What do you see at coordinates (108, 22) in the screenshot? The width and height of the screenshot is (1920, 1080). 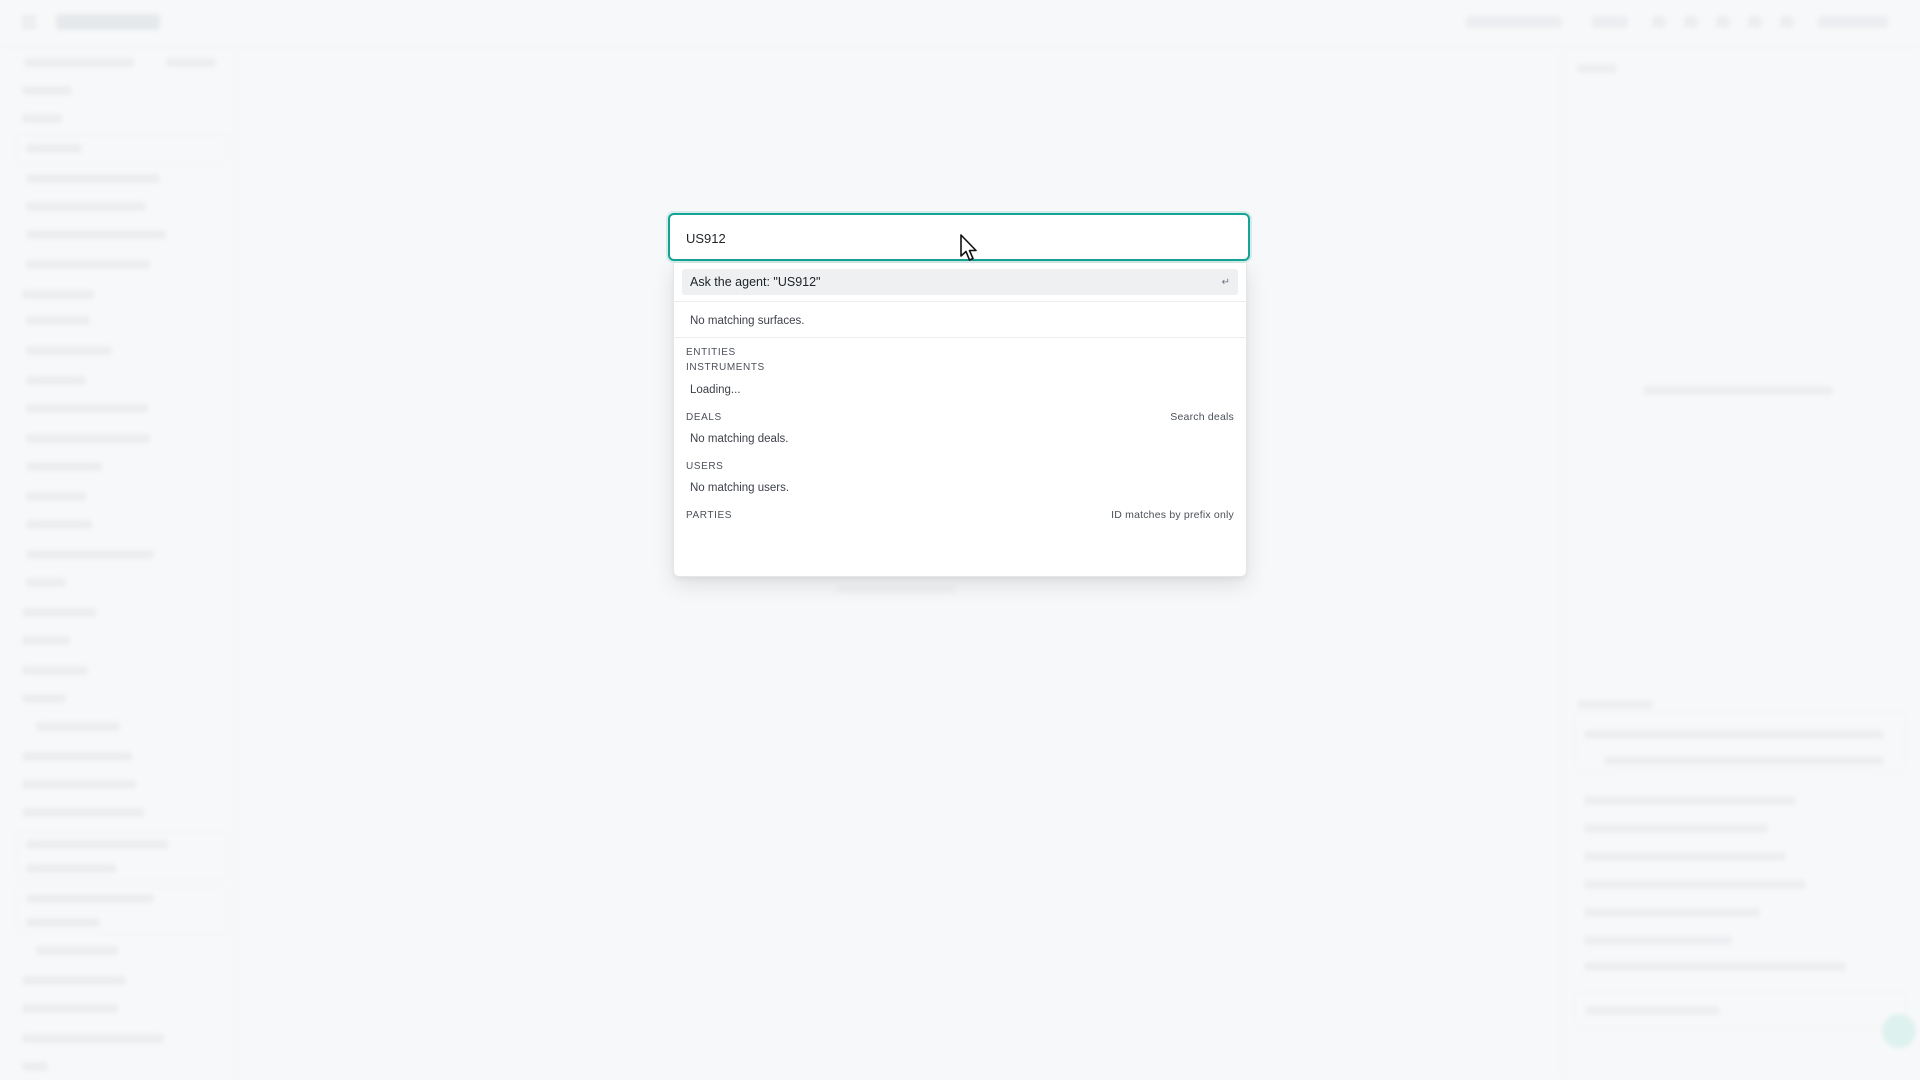 I see `app-logo` at bounding box center [108, 22].